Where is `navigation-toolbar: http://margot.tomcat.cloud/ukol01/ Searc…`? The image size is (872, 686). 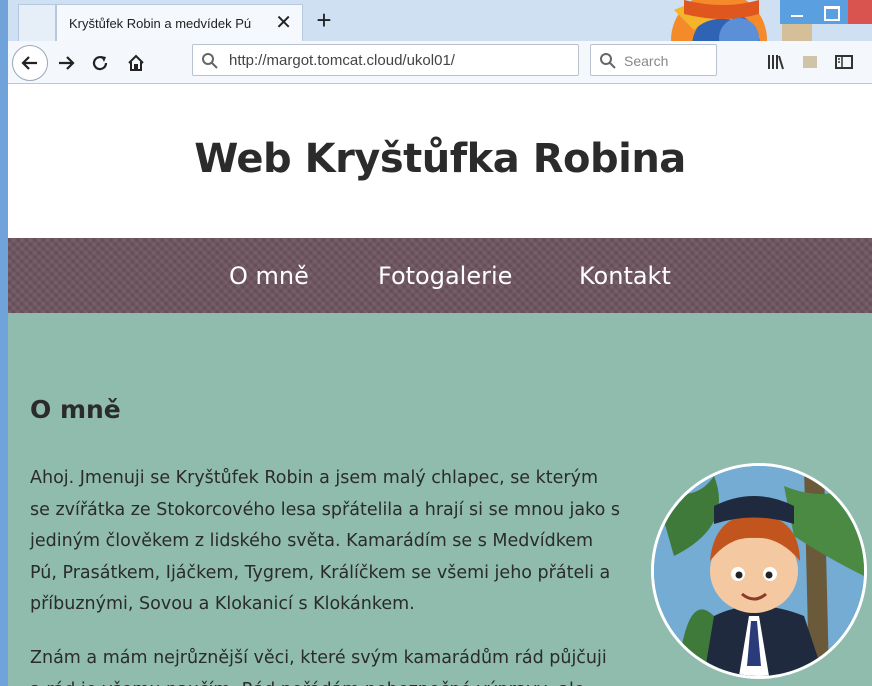 navigation-toolbar: http://margot.tomcat.cloud/ukol01/ Searc… is located at coordinates (440, 62).